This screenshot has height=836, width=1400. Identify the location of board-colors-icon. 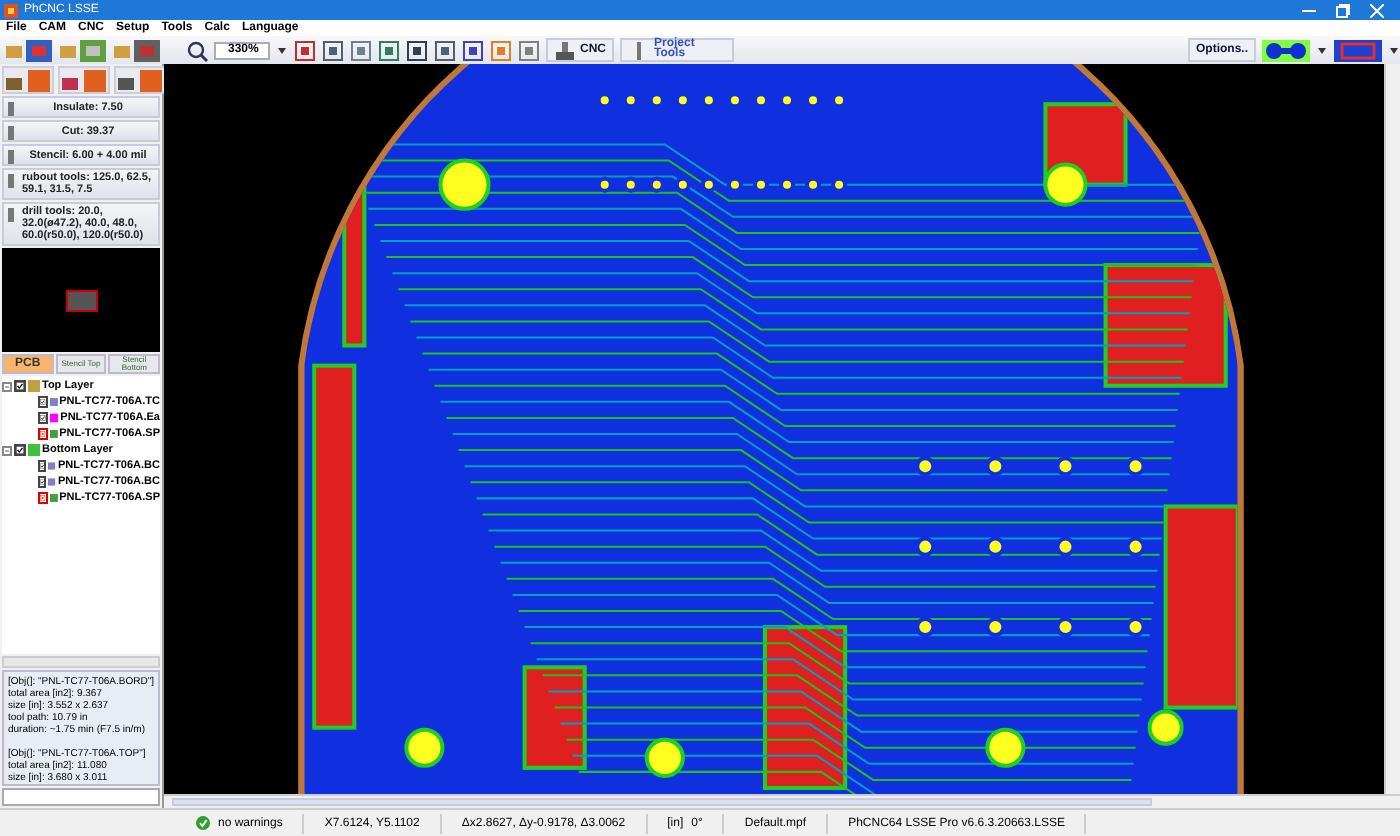
(1358, 50).